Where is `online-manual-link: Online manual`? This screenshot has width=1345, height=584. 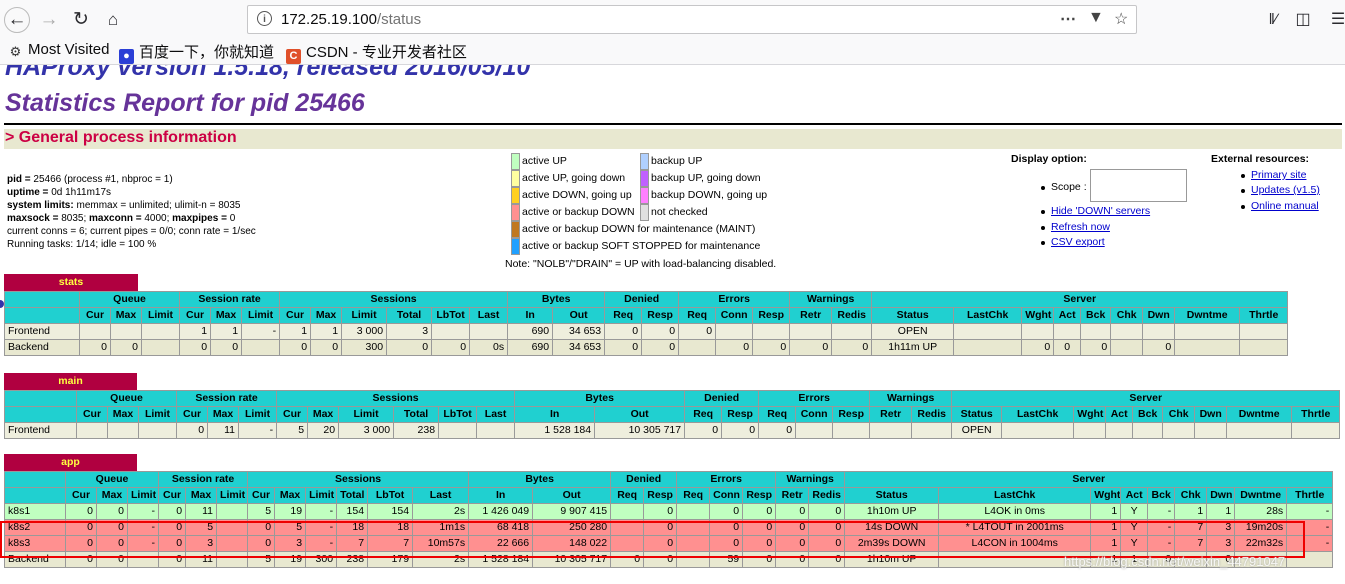 online-manual-link: Online manual is located at coordinates (1285, 206).